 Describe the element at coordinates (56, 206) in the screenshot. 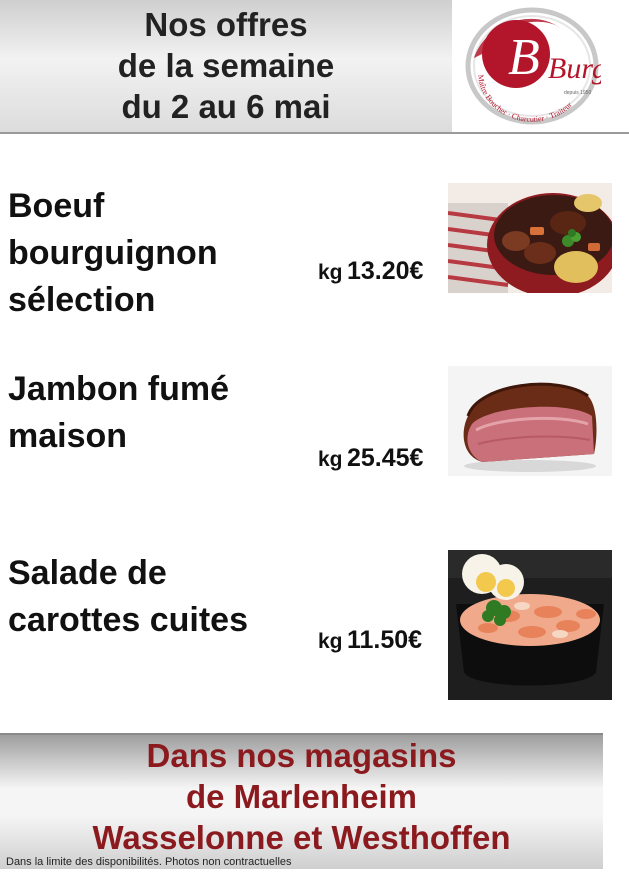

I see `product-name-line: Boeuf` at that location.